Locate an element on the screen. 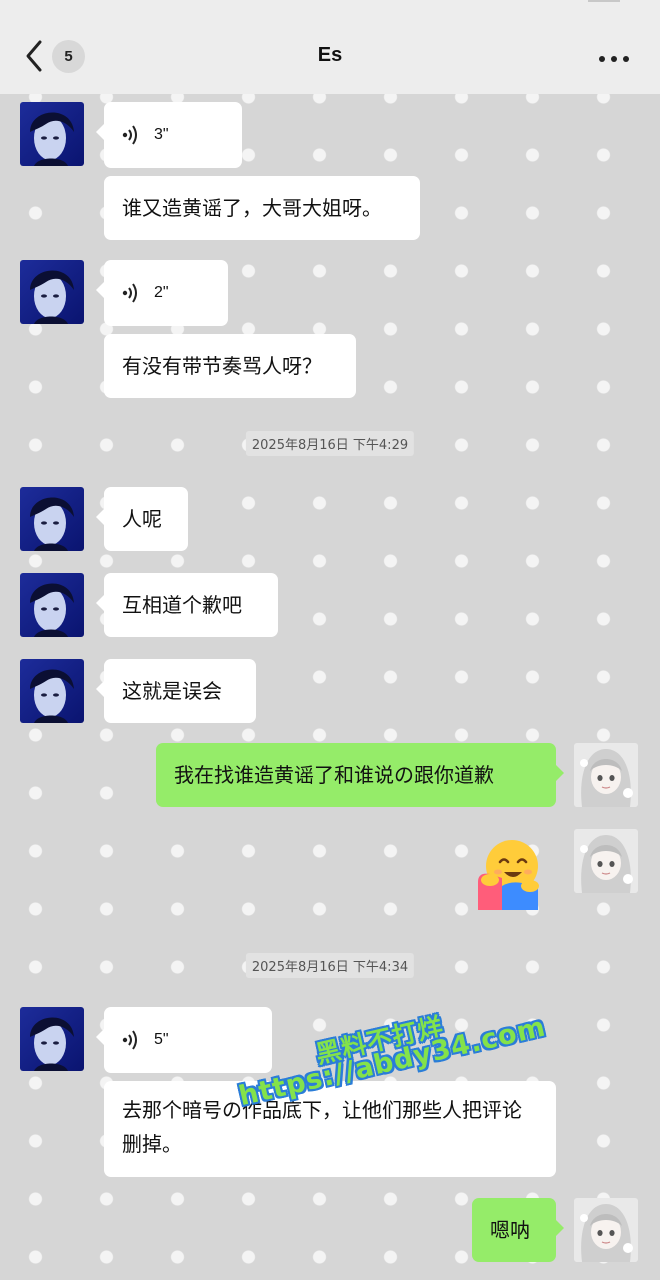 Image resolution: width=660 pixels, height=1280 pixels. voice-duration: 3" is located at coordinates (161, 134).